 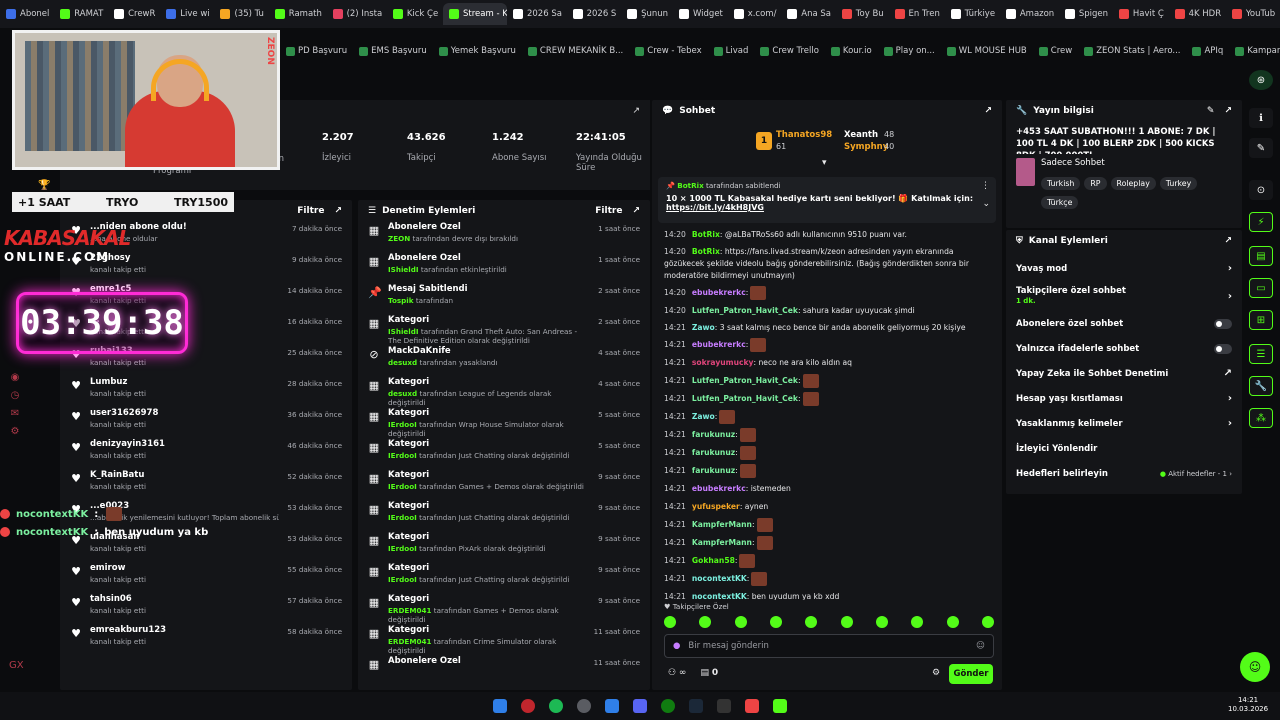 What do you see at coordinates (971, 674) in the screenshot?
I see `send-button: Gönder` at bounding box center [971, 674].